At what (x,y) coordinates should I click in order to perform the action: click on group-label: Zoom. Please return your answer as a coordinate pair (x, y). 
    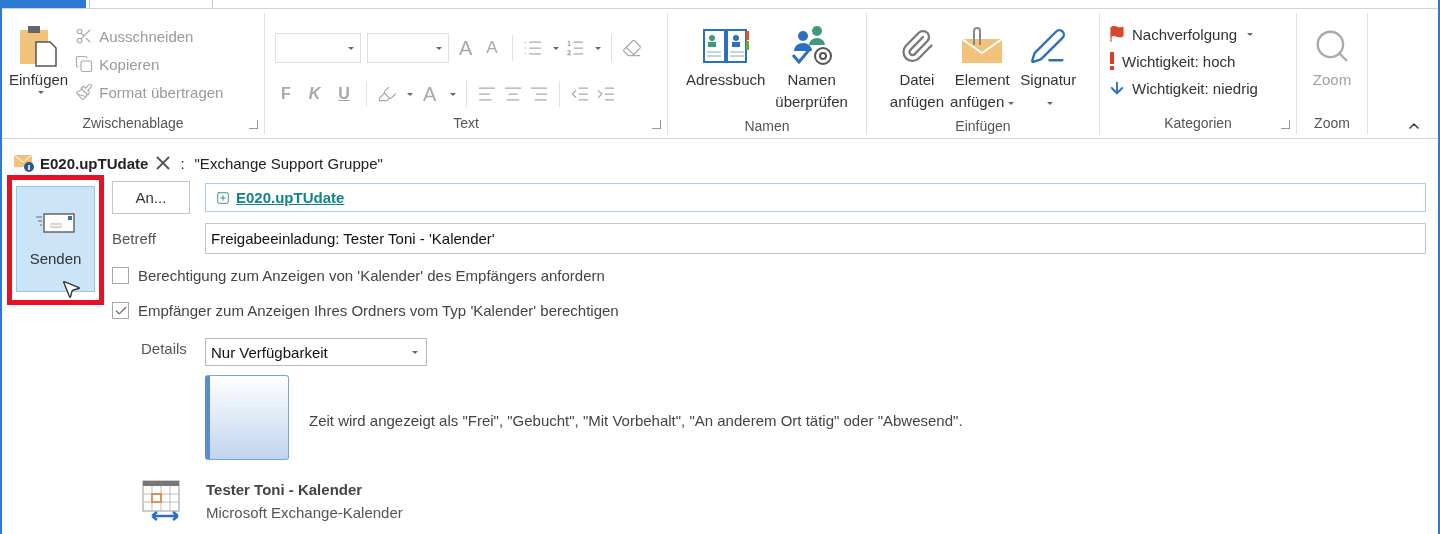
    Looking at the image, I should click on (1332, 123).